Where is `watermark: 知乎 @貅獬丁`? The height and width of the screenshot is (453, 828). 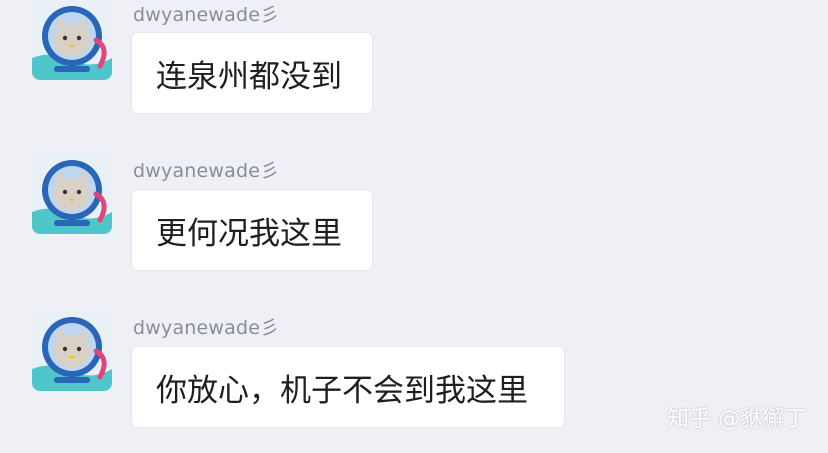 watermark: 知乎 @貅獬丁 is located at coordinates (736, 419).